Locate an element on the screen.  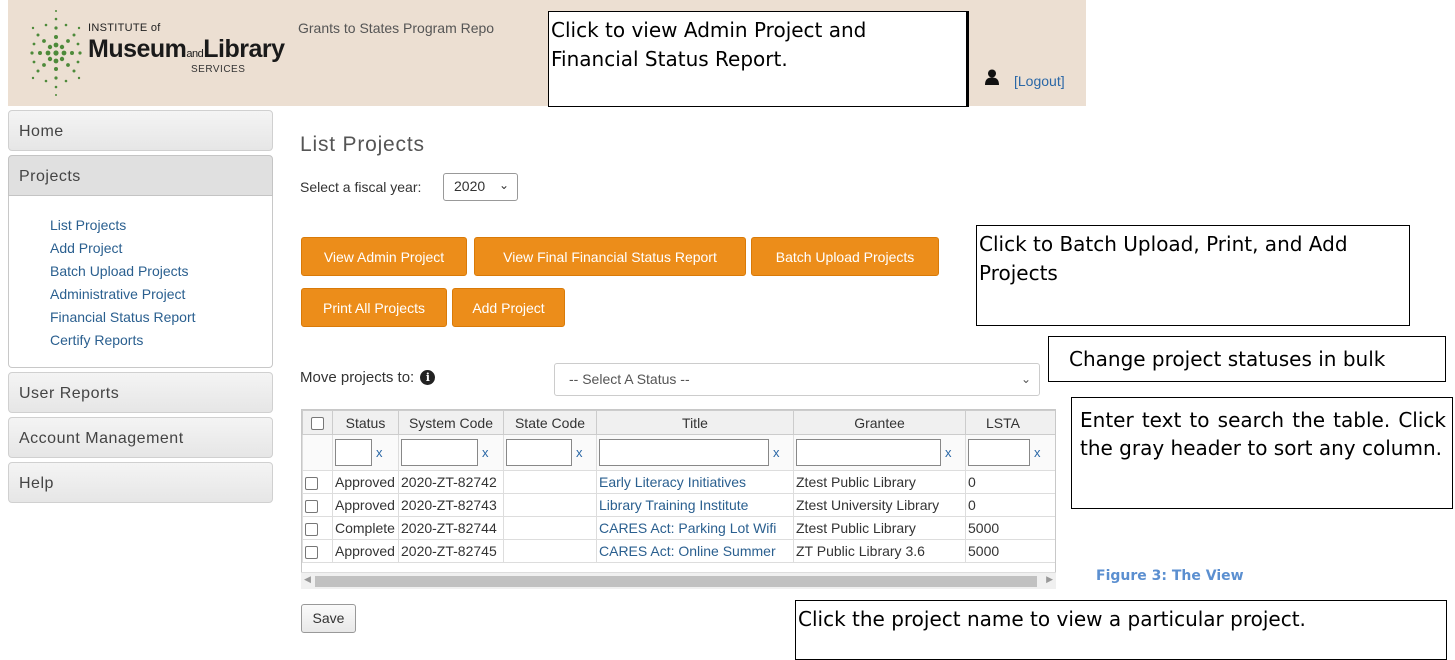
select-all-checkbox is located at coordinates (317, 424).